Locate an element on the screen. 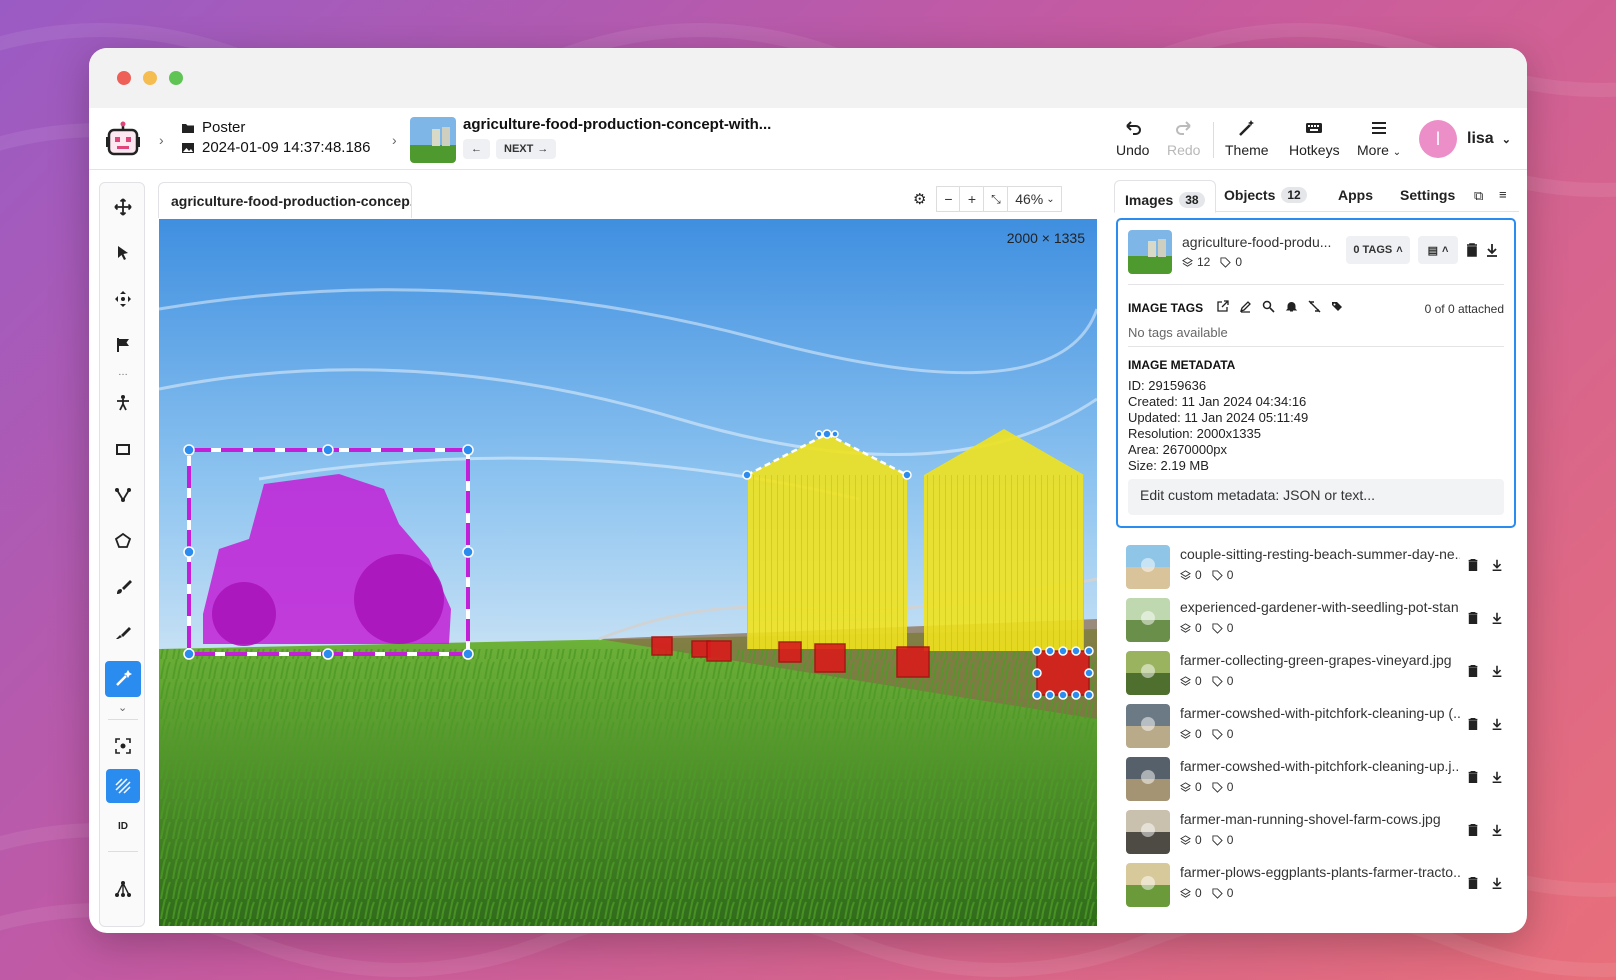 This screenshot has height=980, width=1616. robot-logo-icon is located at coordinates (123, 140).